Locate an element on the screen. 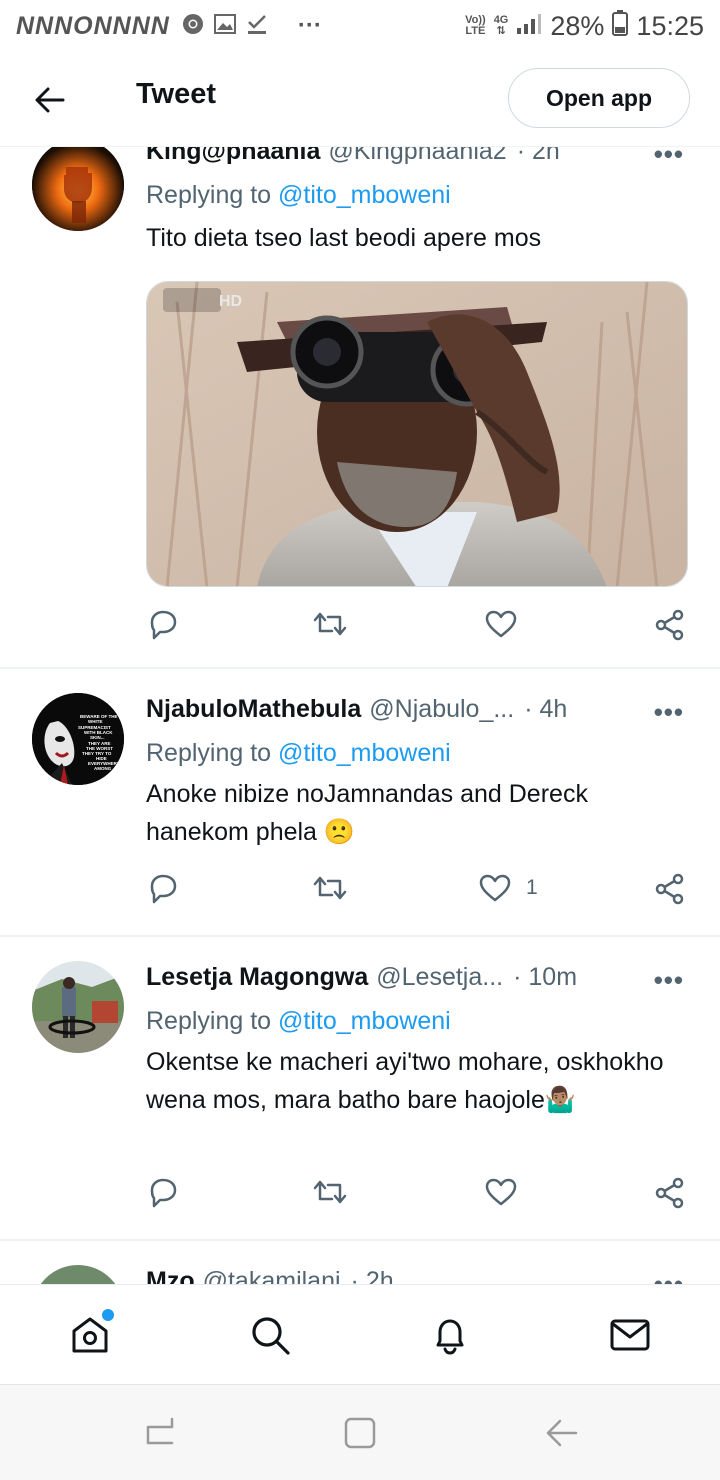 The image size is (720, 1480). battery-percent: 28% is located at coordinates (577, 25).